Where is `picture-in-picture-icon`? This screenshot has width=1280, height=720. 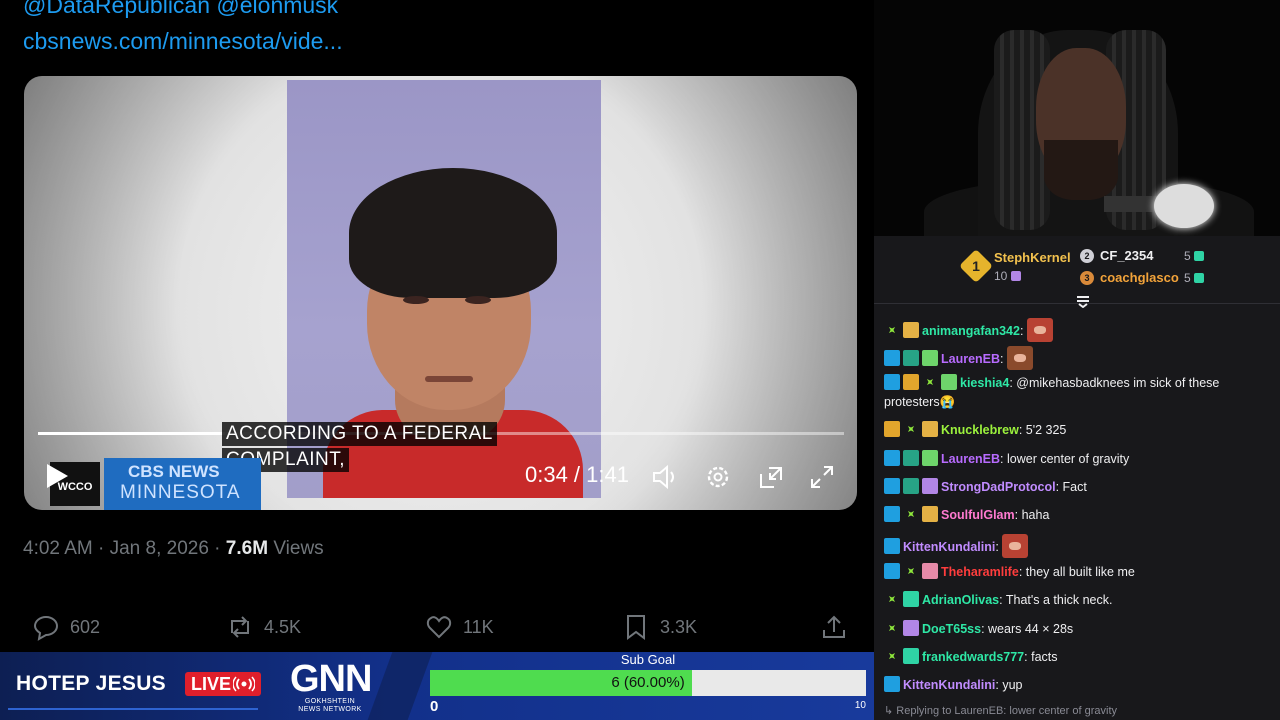 picture-in-picture-icon is located at coordinates (771, 477).